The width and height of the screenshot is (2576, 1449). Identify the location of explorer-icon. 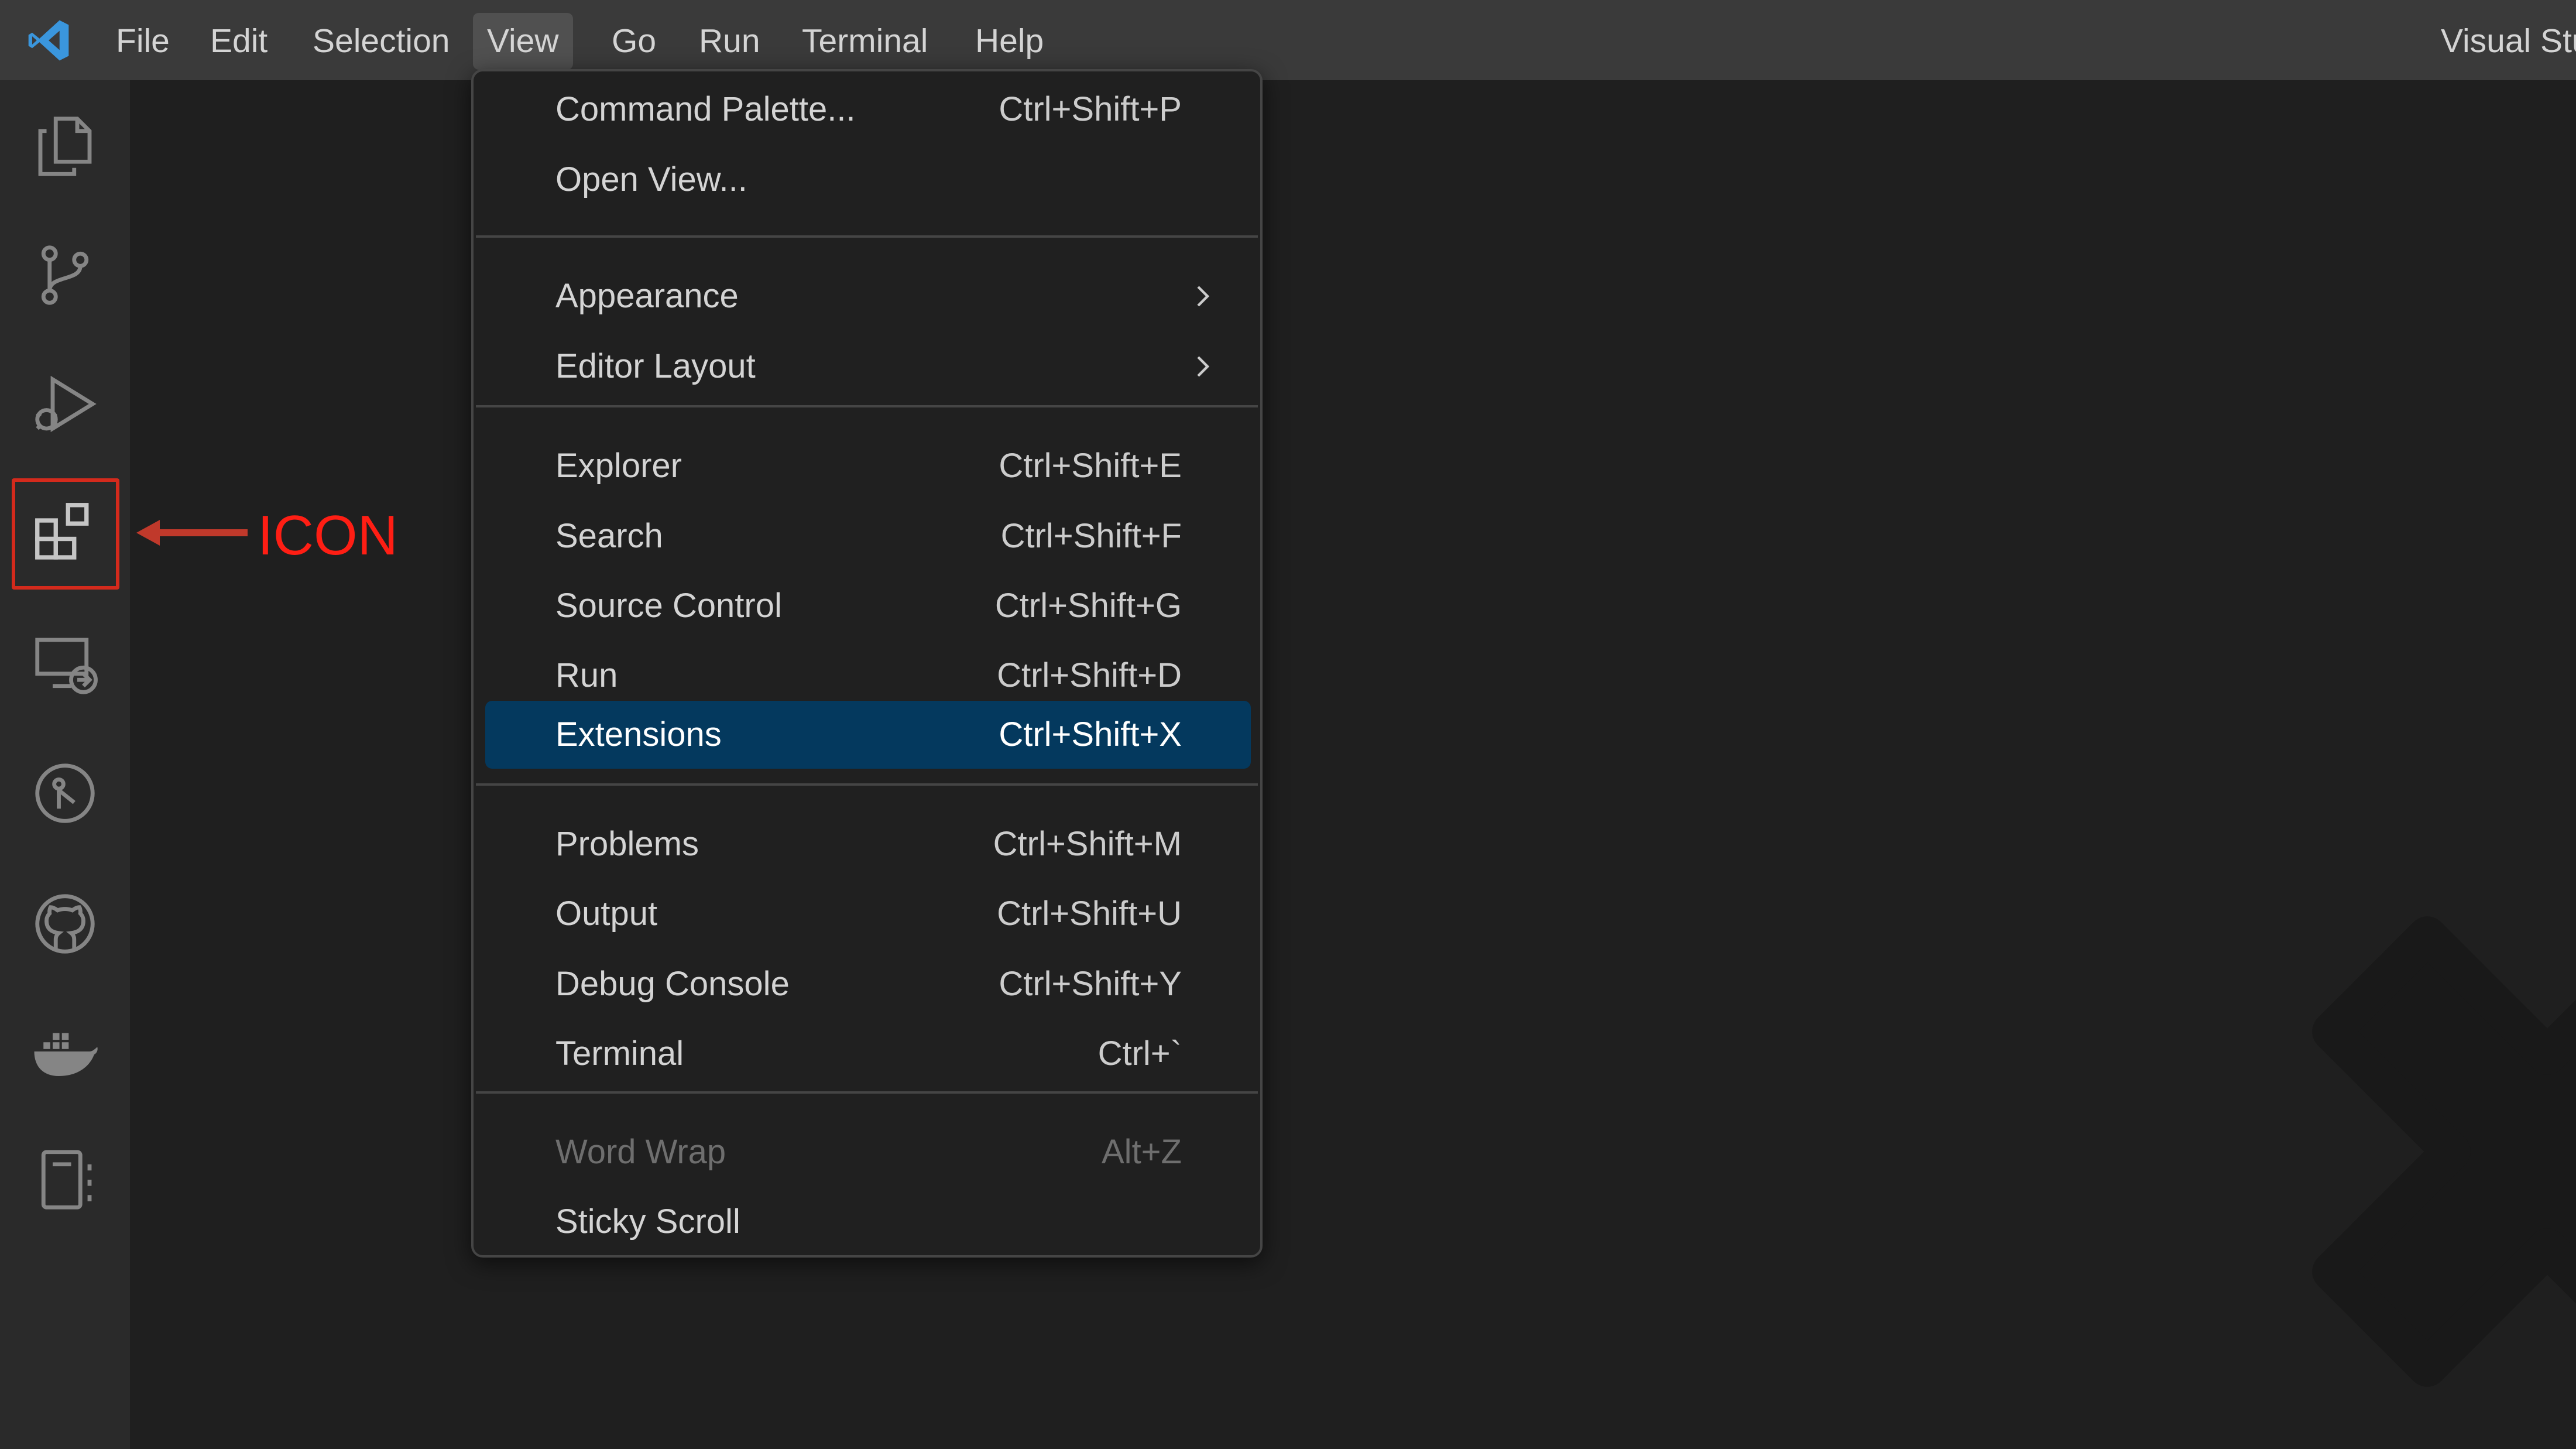
(65, 146).